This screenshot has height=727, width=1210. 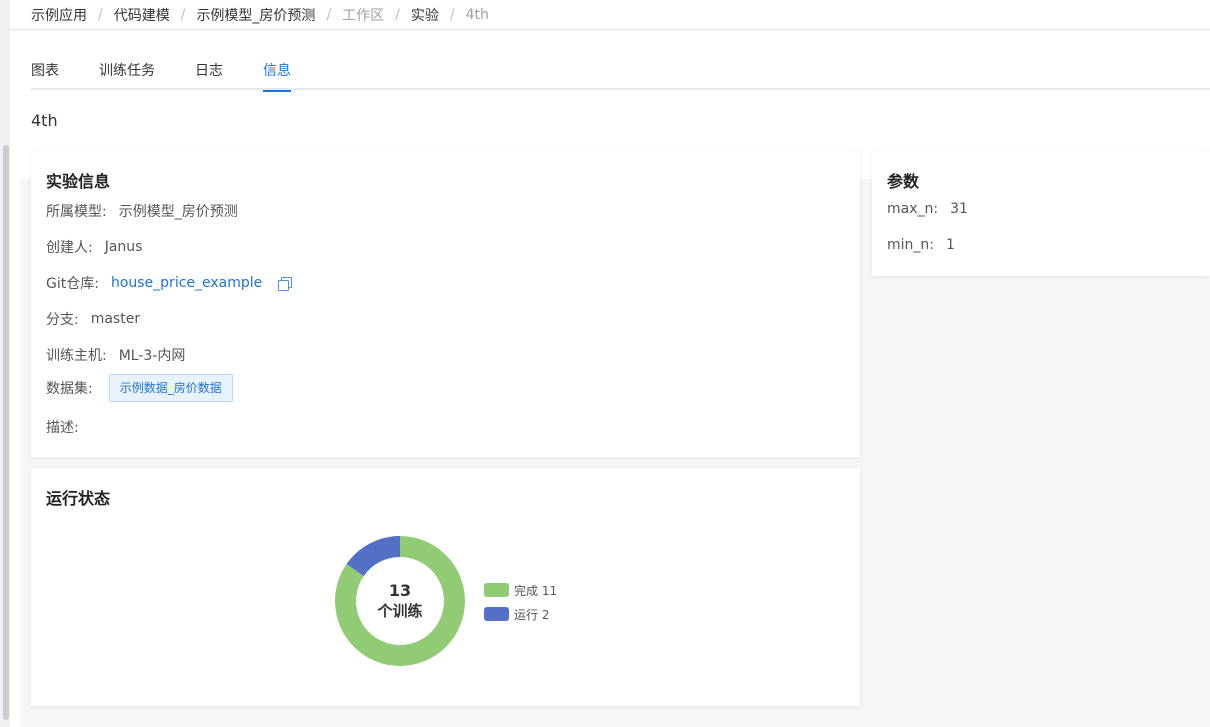 What do you see at coordinates (6, 432) in the screenshot?
I see `scrollbar-thumb` at bounding box center [6, 432].